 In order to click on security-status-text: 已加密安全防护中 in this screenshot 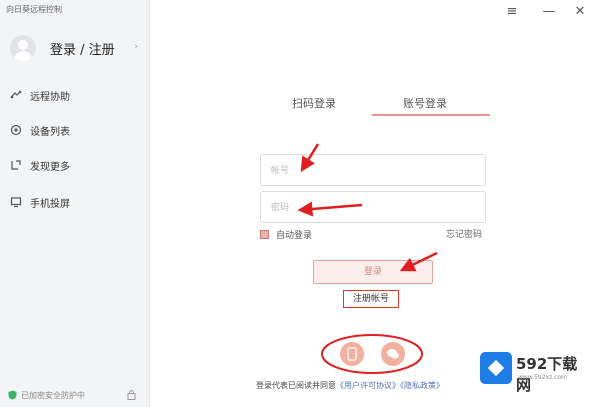, I will do `click(53, 395)`.